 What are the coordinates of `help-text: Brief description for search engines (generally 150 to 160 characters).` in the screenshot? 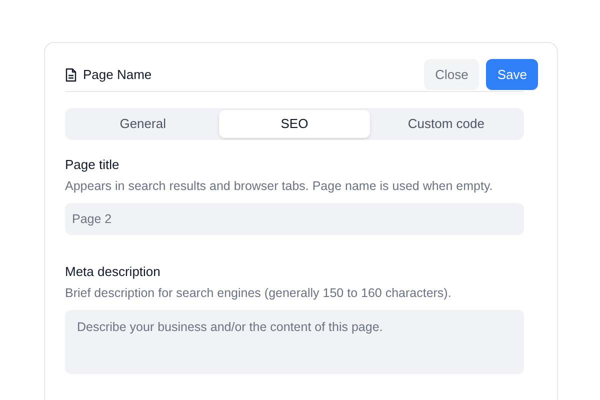 It's located at (258, 293).